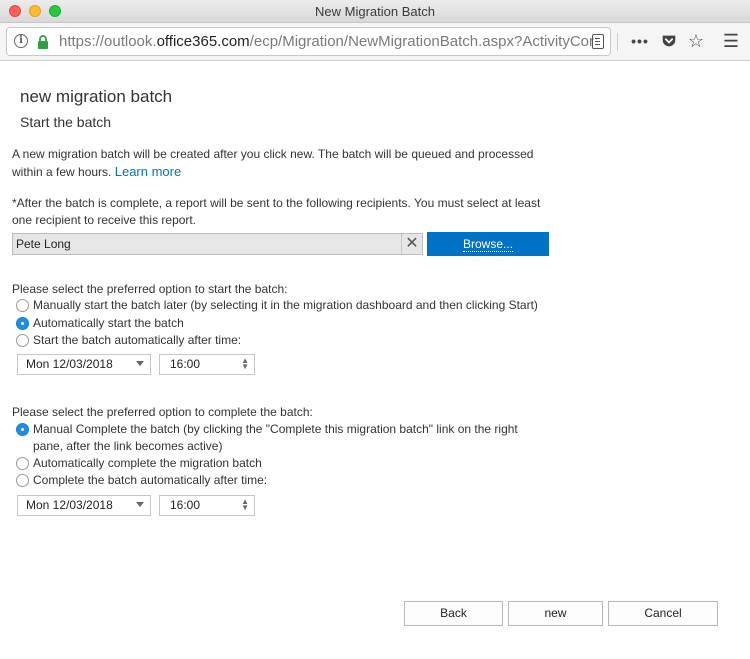  What do you see at coordinates (640, 41) in the screenshot?
I see `page-actions-icon: •••` at bounding box center [640, 41].